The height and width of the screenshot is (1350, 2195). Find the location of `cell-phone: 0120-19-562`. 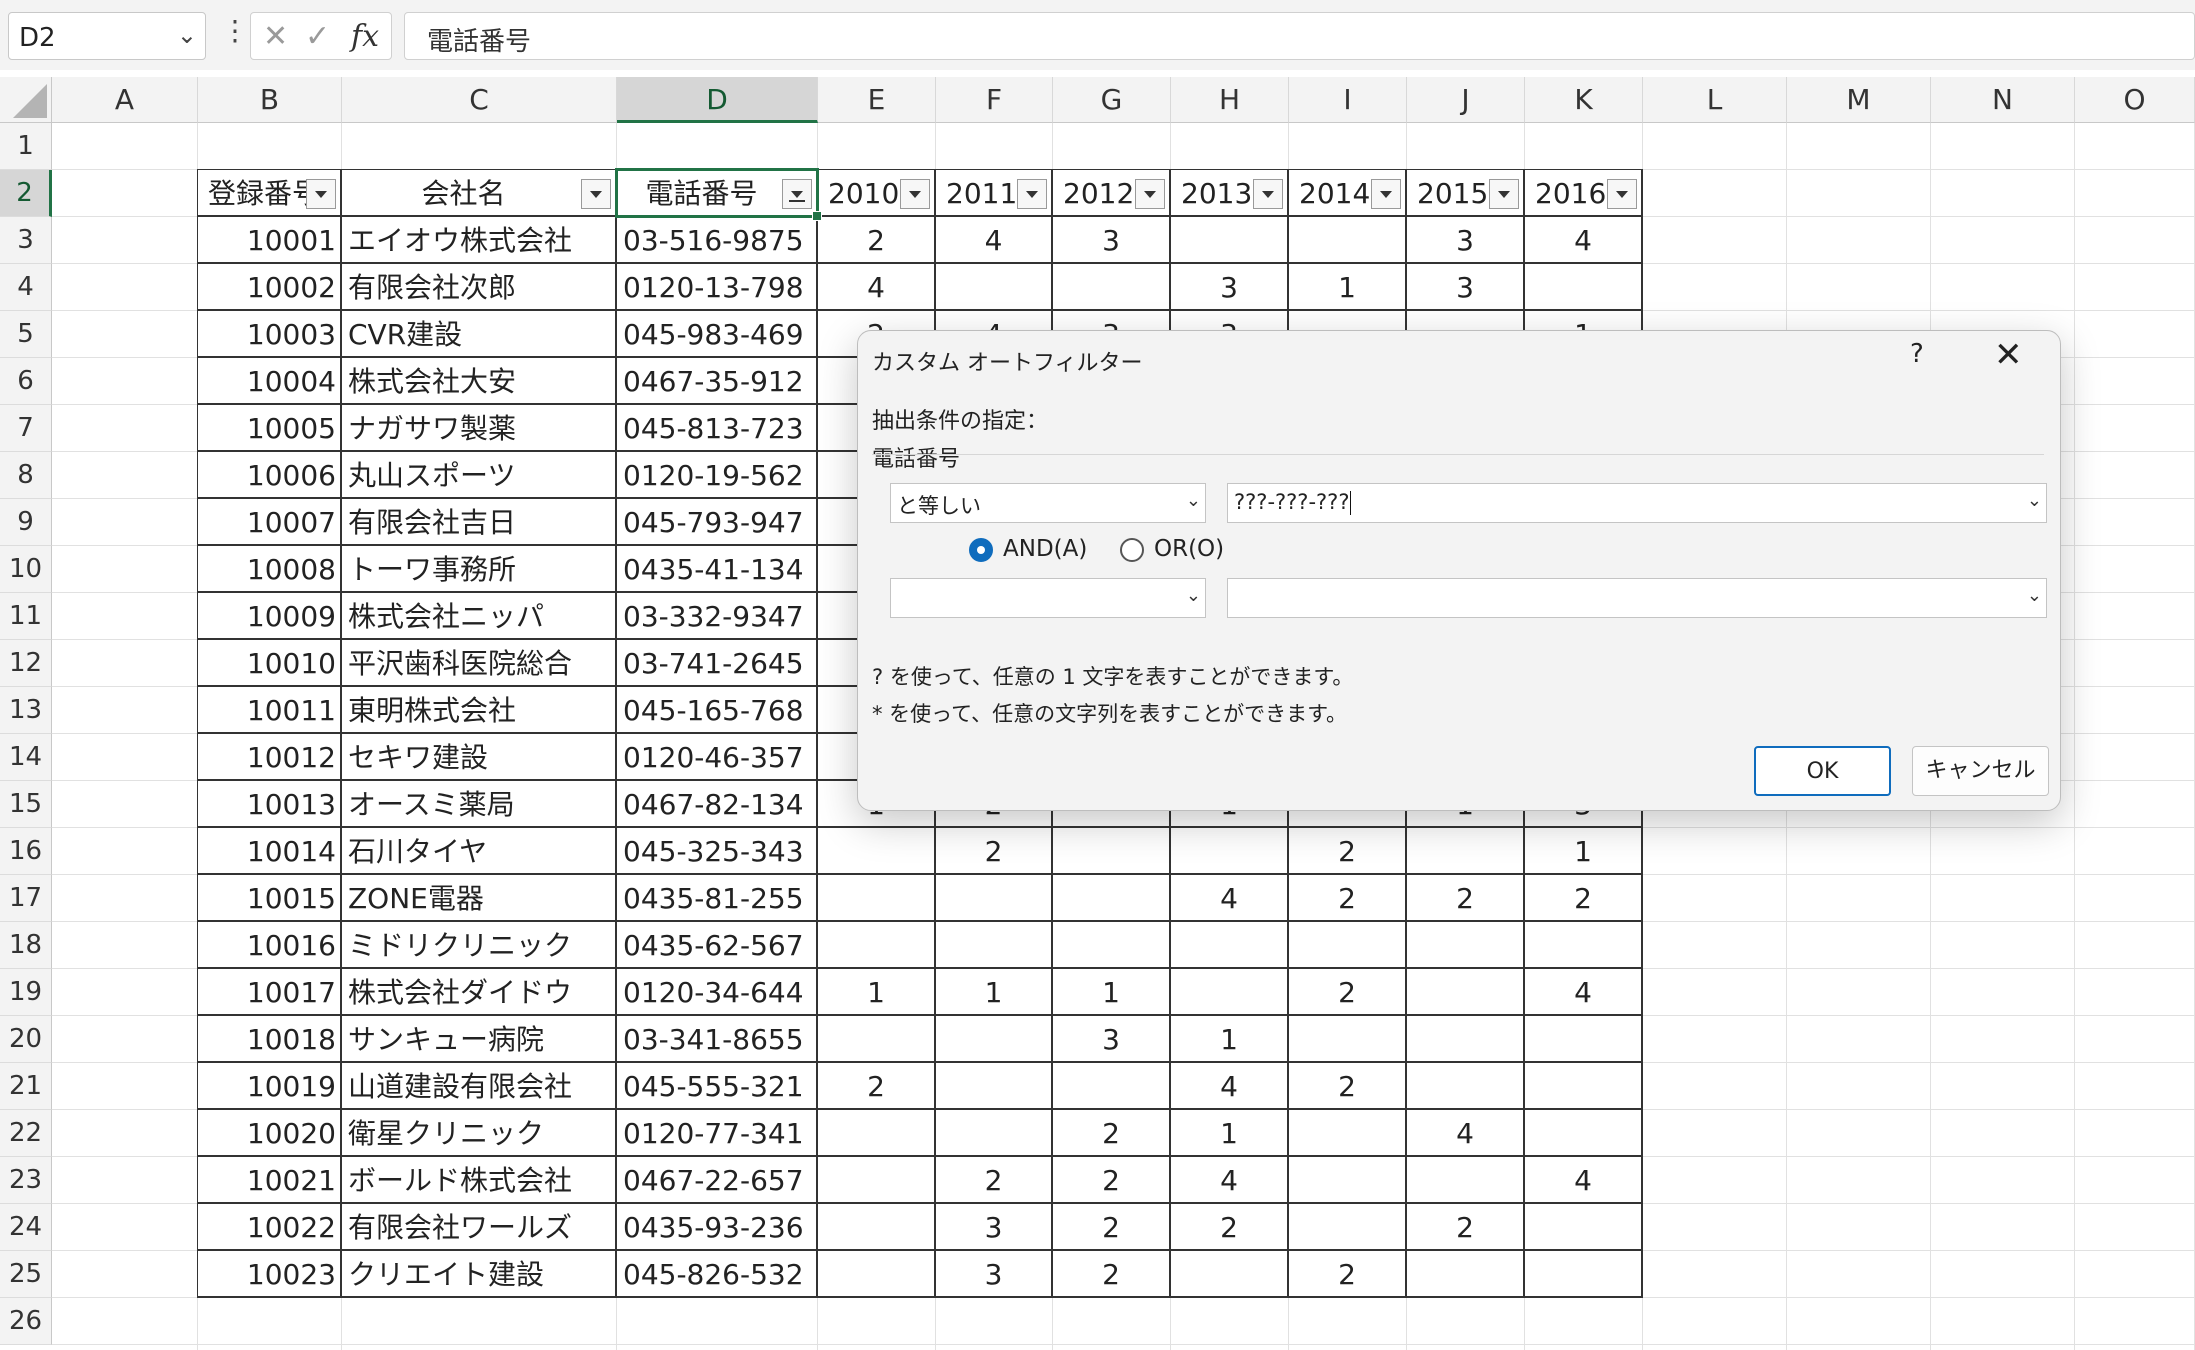

cell-phone: 0120-19-562 is located at coordinates (717, 475).